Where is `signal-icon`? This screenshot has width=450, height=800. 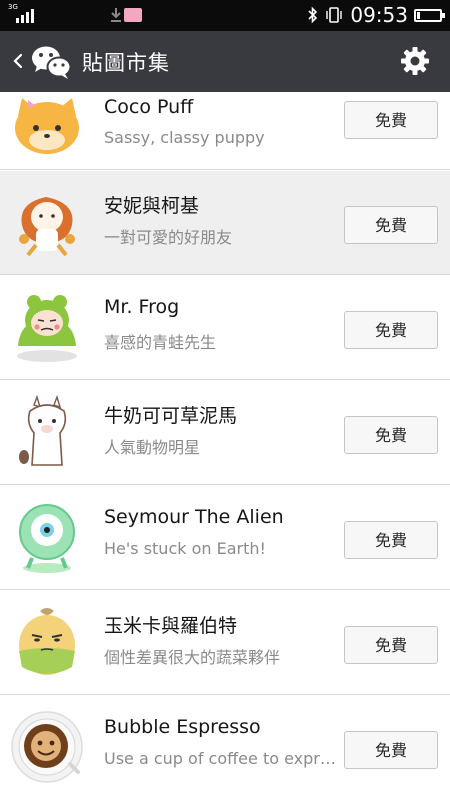
signal-icon is located at coordinates (25, 16).